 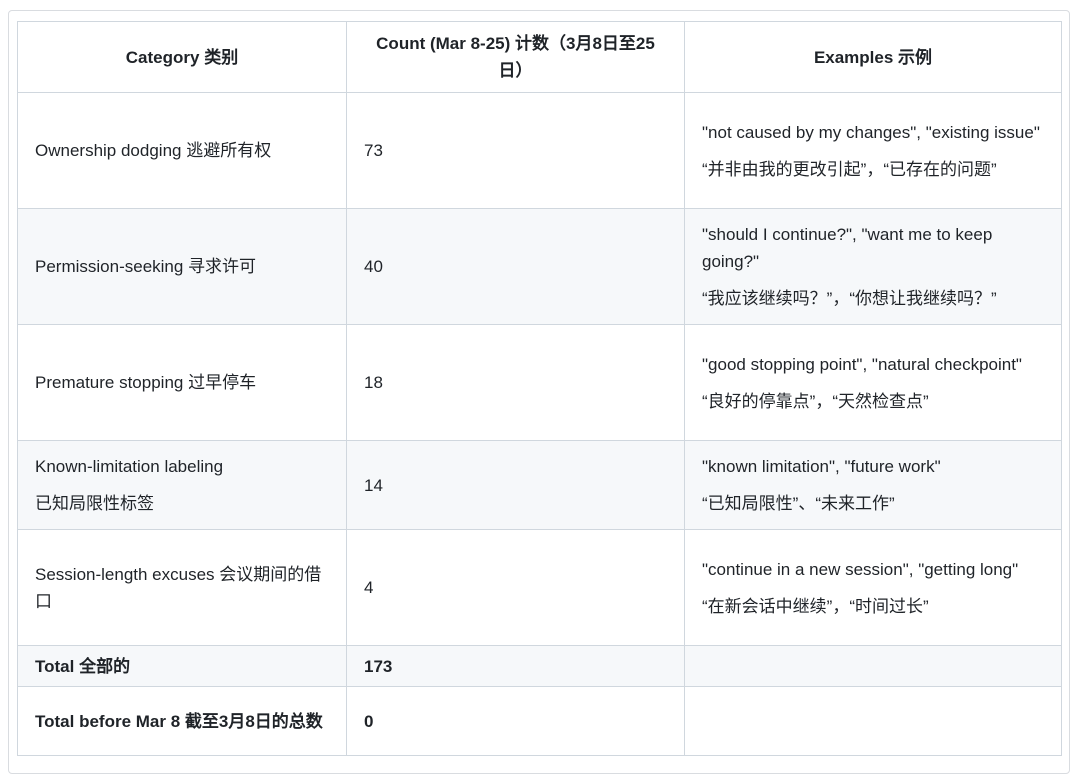 What do you see at coordinates (182, 382) in the screenshot?
I see `category-cell: Premature stopping 过早停车` at bounding box center [182, 382].